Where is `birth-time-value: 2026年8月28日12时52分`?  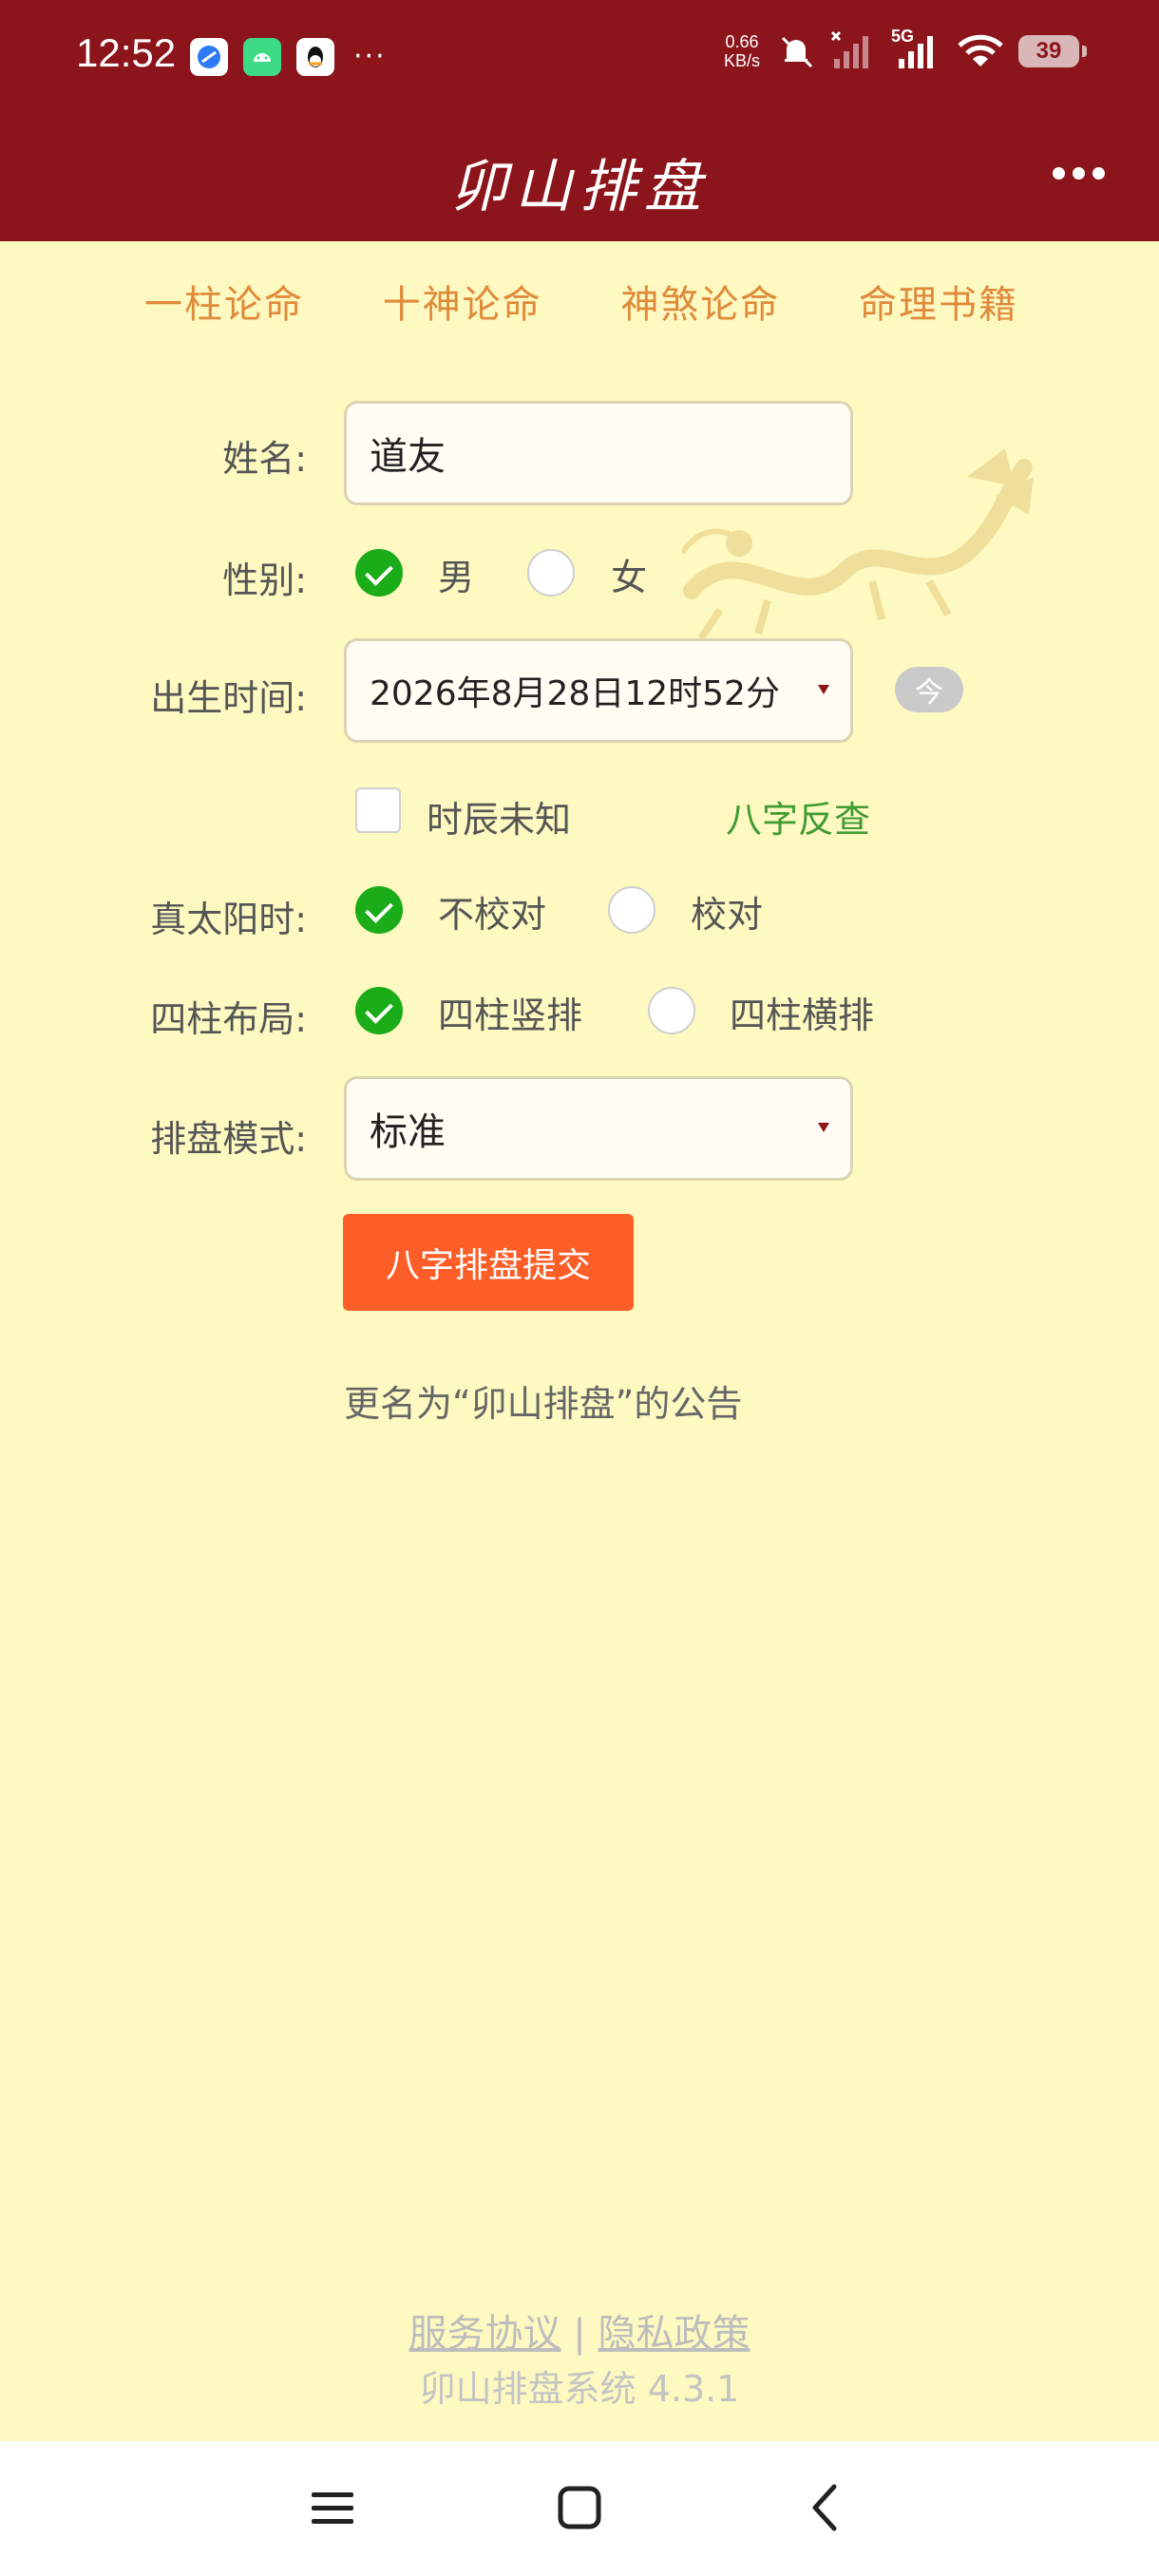 birth-time-value: 2026年8月28日12时52分 is located at coordinates (575, 693).